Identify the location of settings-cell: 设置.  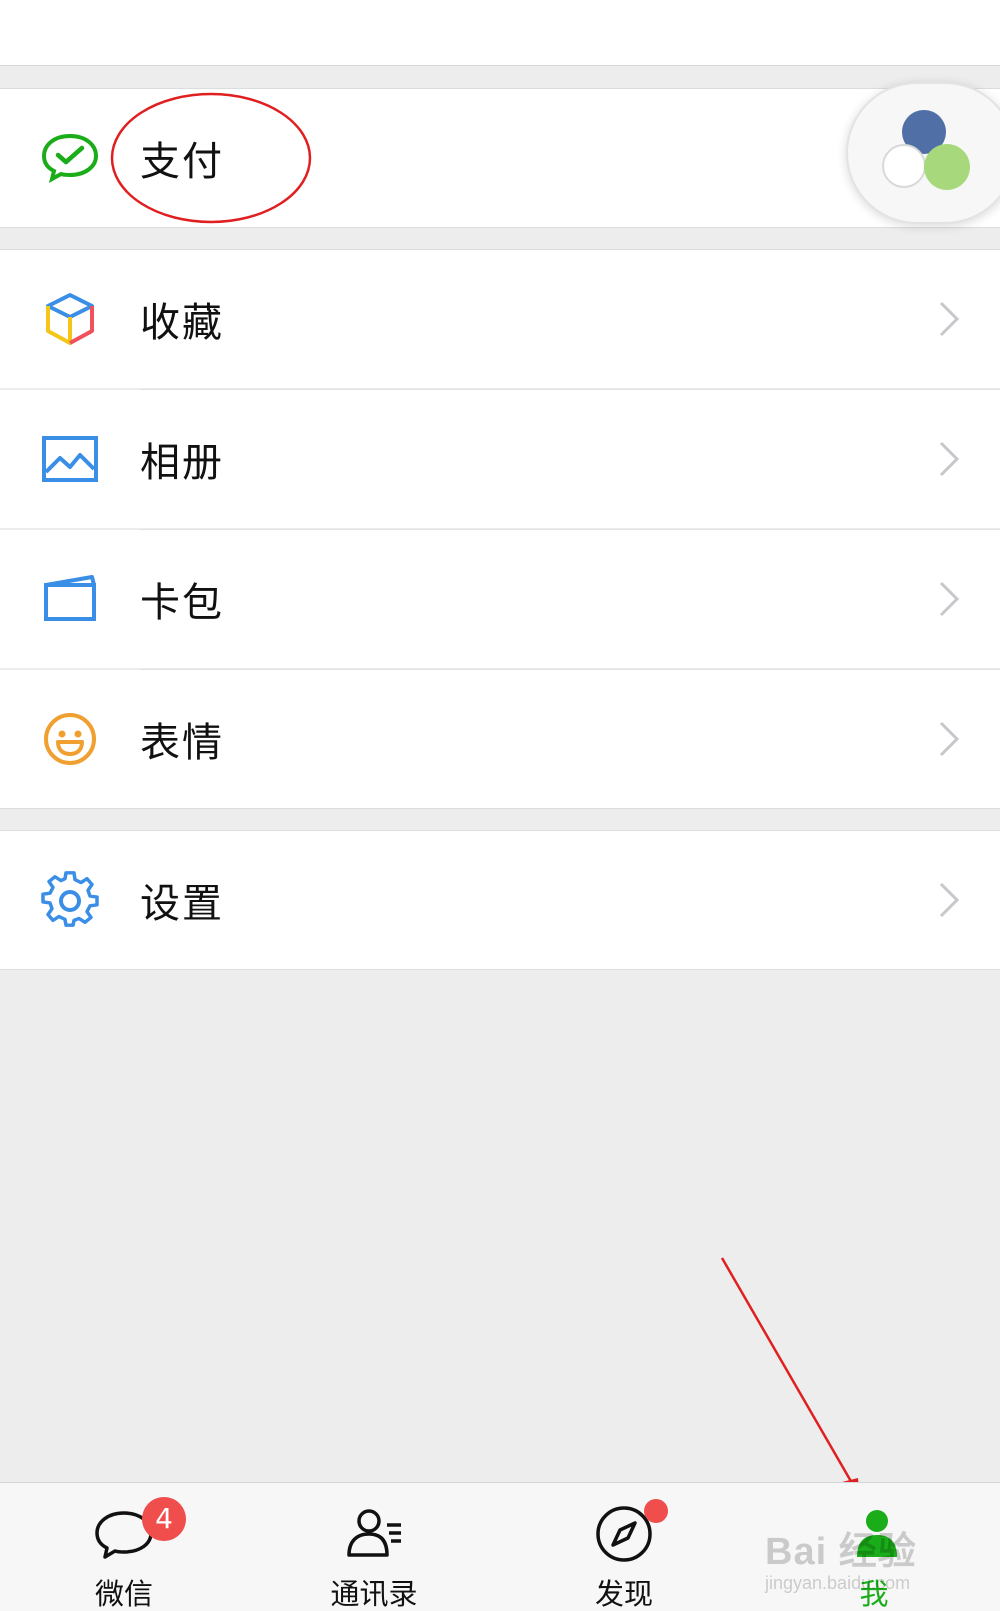
(500, 900).